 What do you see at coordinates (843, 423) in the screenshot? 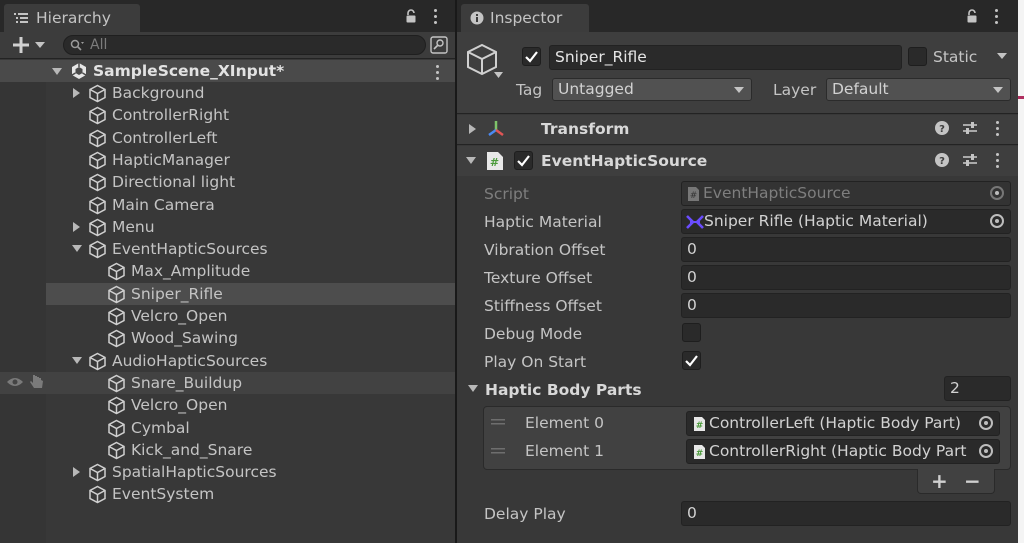
I see `element-0-field: # ControllerLeft (Haptic Body Part)` at bounding box center [843, 423].